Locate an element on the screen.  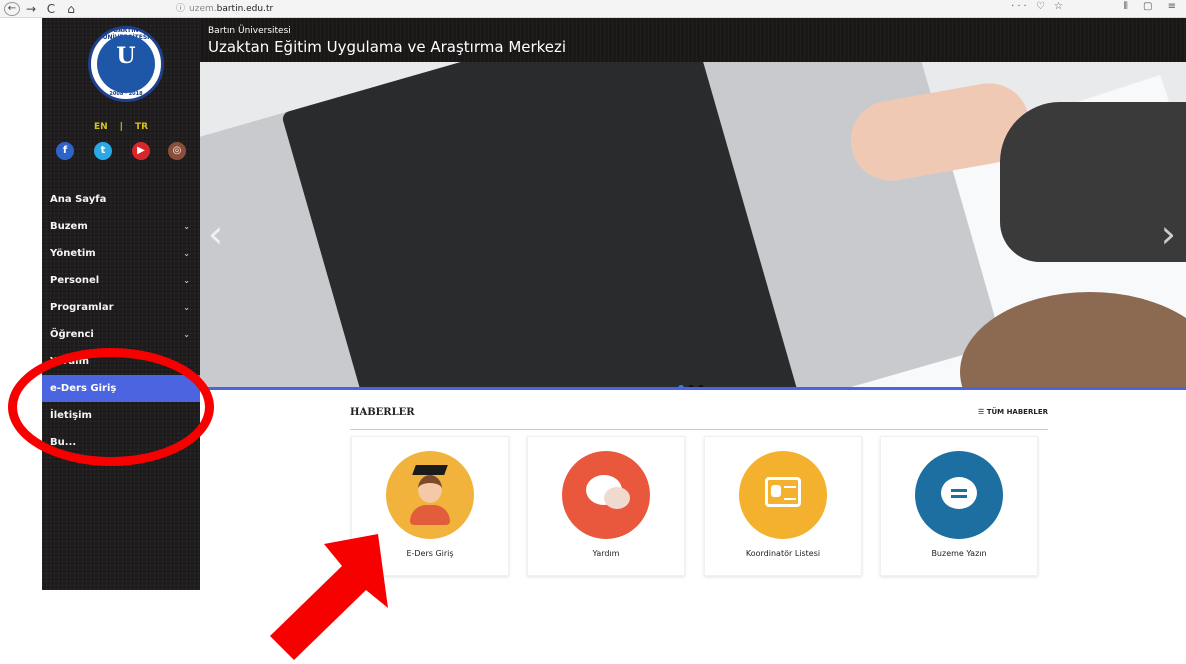
logo-emblem: U is located at coordinates (126, 64).